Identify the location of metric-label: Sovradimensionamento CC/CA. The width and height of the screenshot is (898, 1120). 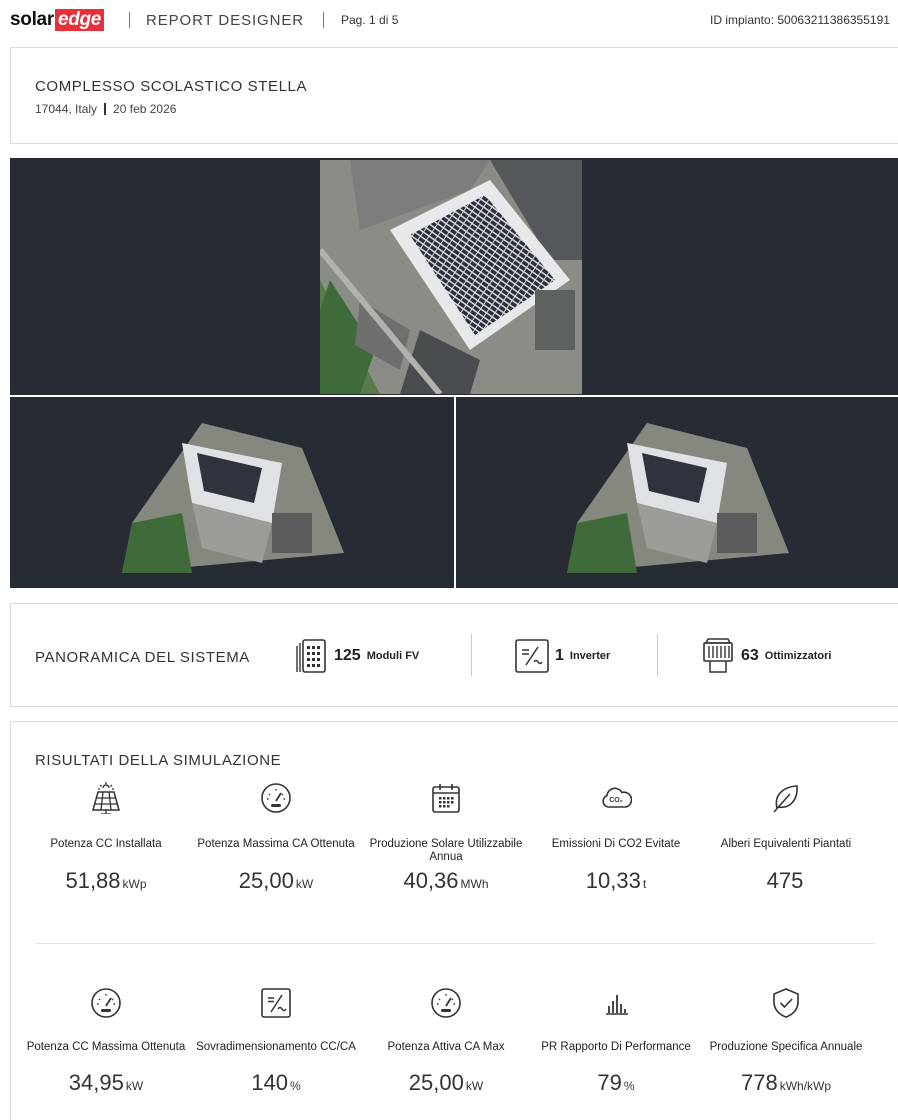
(276, 1047).